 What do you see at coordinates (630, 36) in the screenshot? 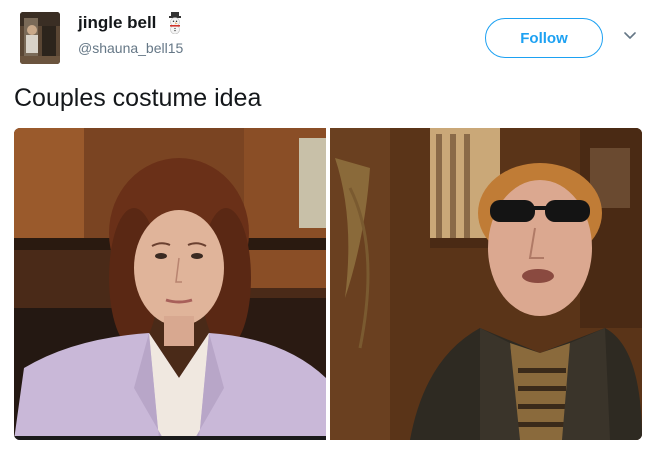
I see `chevron-down-icon` at bounding box center [630, 36].